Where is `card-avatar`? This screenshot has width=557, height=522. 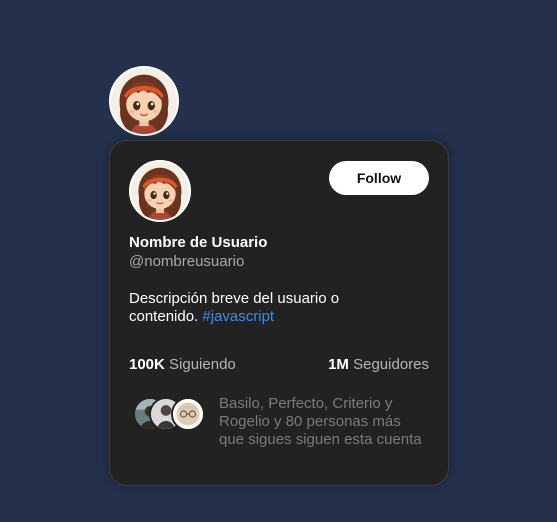 card-avatar is located at coordinates (160, 191).